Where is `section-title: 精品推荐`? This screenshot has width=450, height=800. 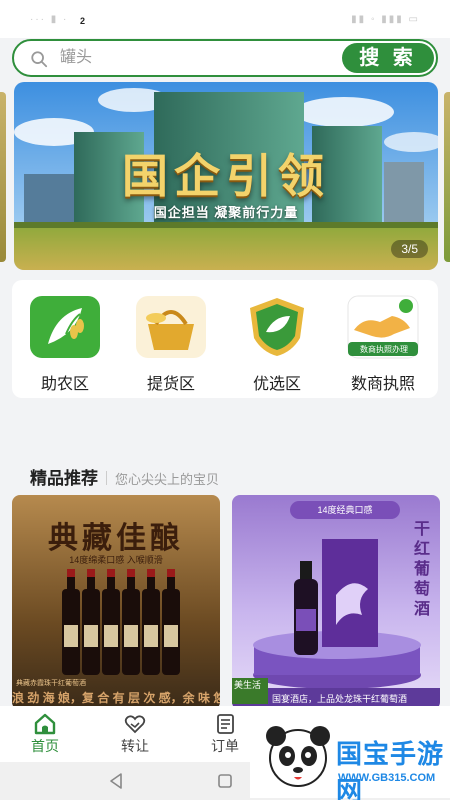
section-title: 精品推荐 is located at coordinates (64, 478).